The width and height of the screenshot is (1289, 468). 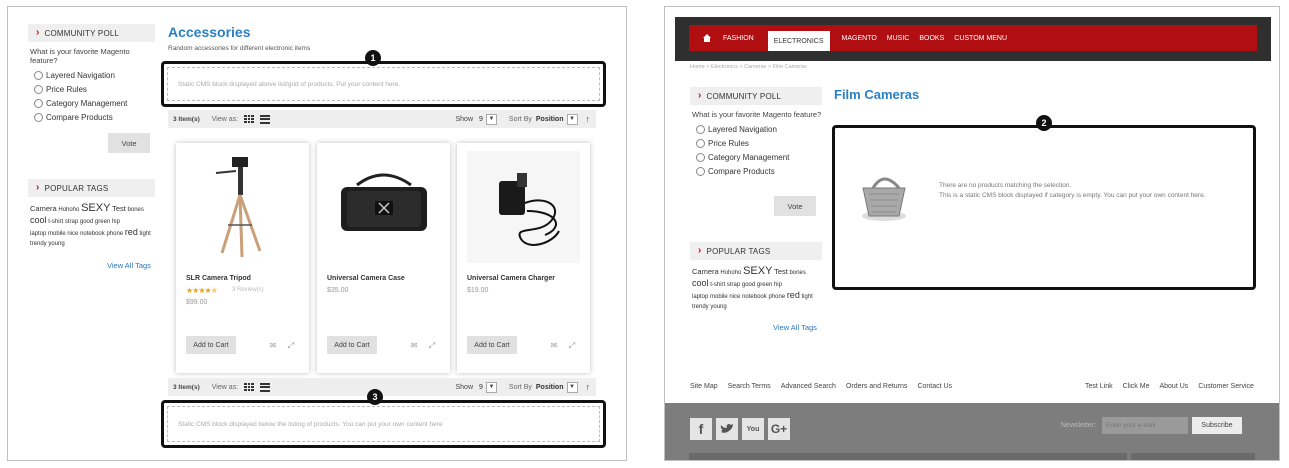 What do you see at coordinates (980, 38) in the screenshot?
I see `nav-item-custom-menu: CUSTOM MENU` at bounding box center [980, 38].